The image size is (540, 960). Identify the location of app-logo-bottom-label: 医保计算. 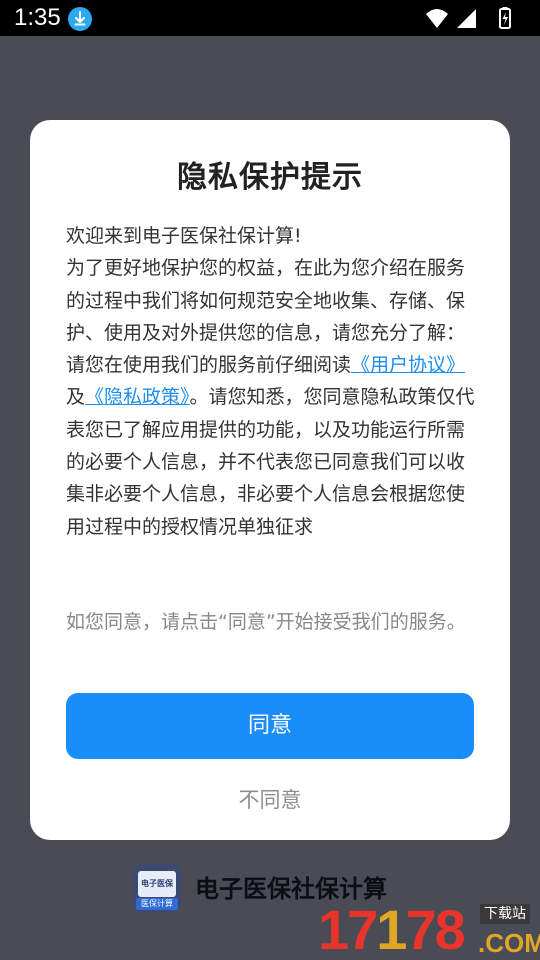
(157, 904).